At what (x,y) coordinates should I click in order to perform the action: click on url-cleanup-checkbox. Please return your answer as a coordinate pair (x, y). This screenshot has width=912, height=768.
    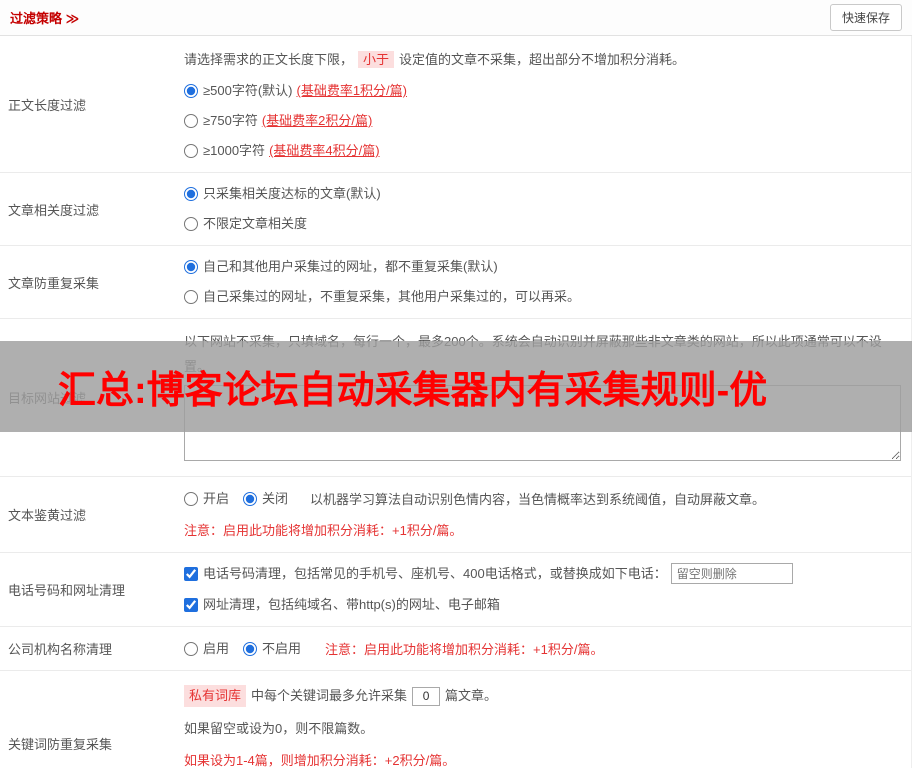
    Looking at the image, I should click on (191, 605).